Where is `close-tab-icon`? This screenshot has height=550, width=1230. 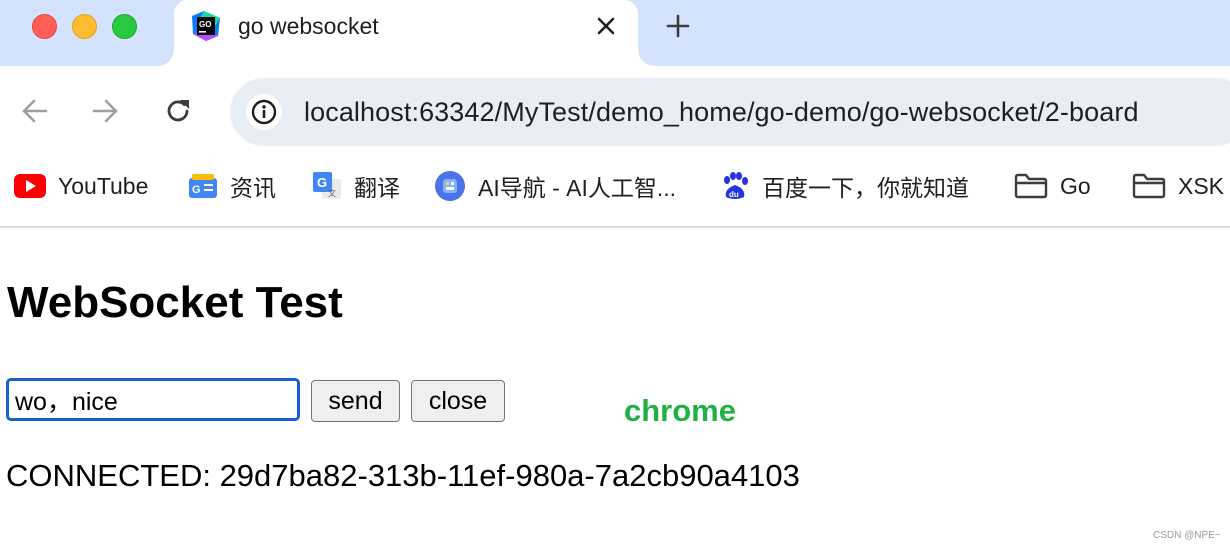
close-tab-icon is located at coordinates (606, 26).